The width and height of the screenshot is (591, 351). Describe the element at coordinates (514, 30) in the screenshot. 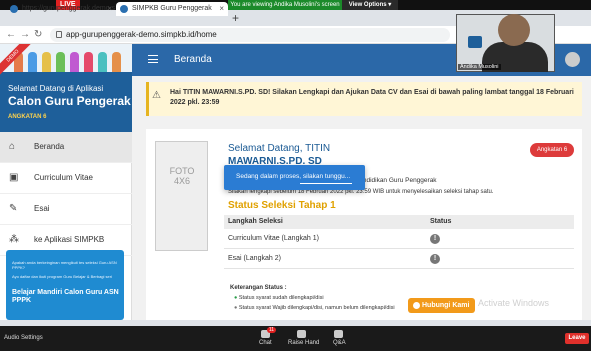

I see `participant-face` at that location.